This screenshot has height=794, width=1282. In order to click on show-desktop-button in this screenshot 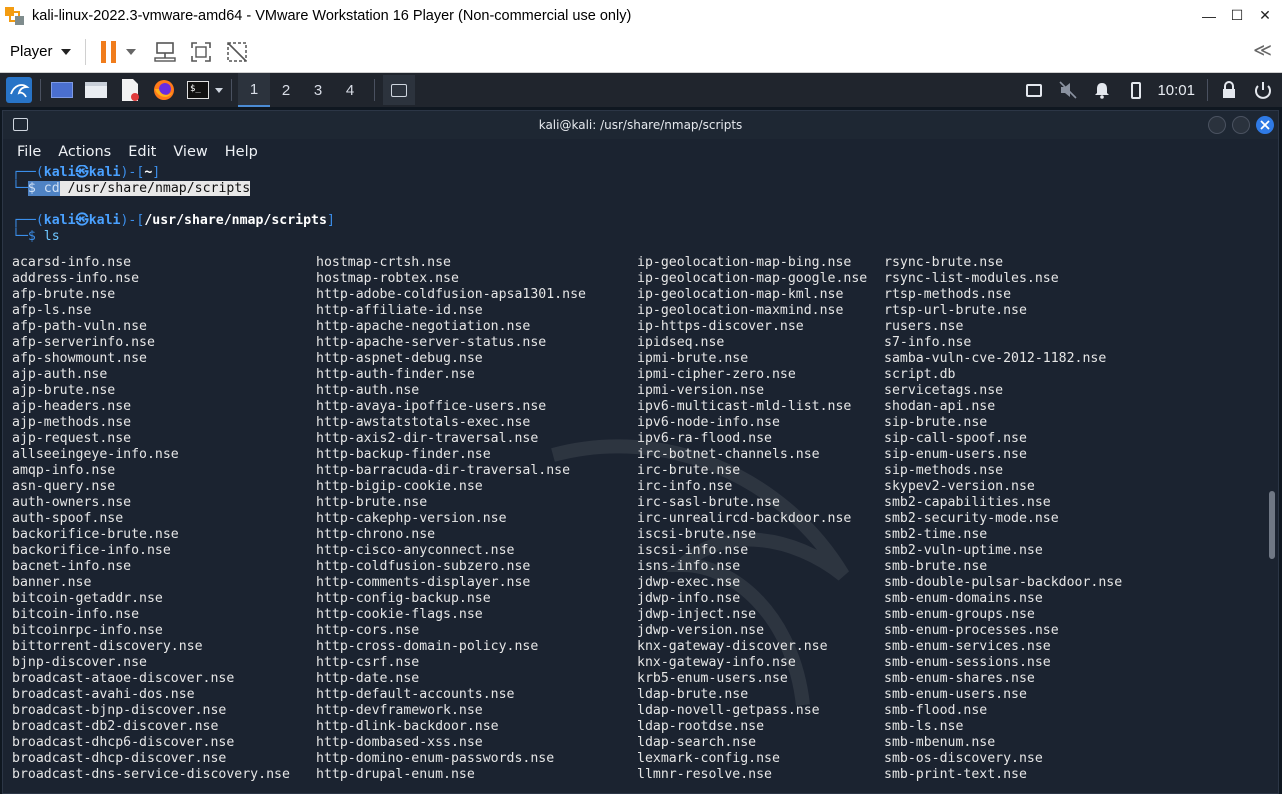, I will do `click(62, 90)`.